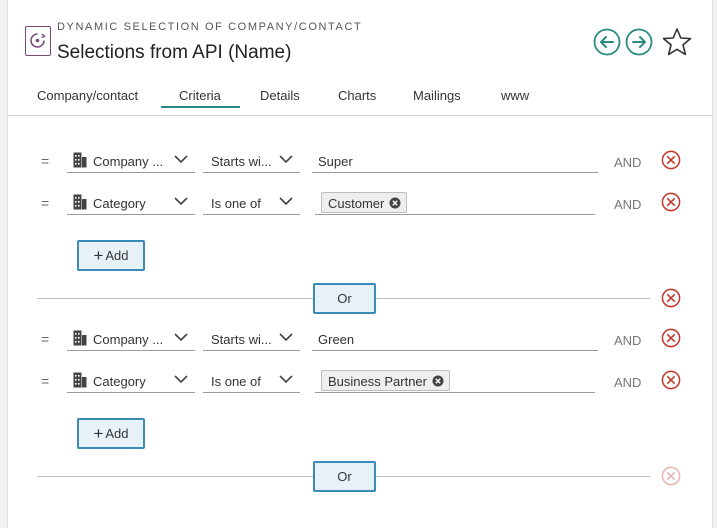  Describe the element at coordinates (437, 95) in the screenshot. I see `tab-mailings: Mailings` at that location.